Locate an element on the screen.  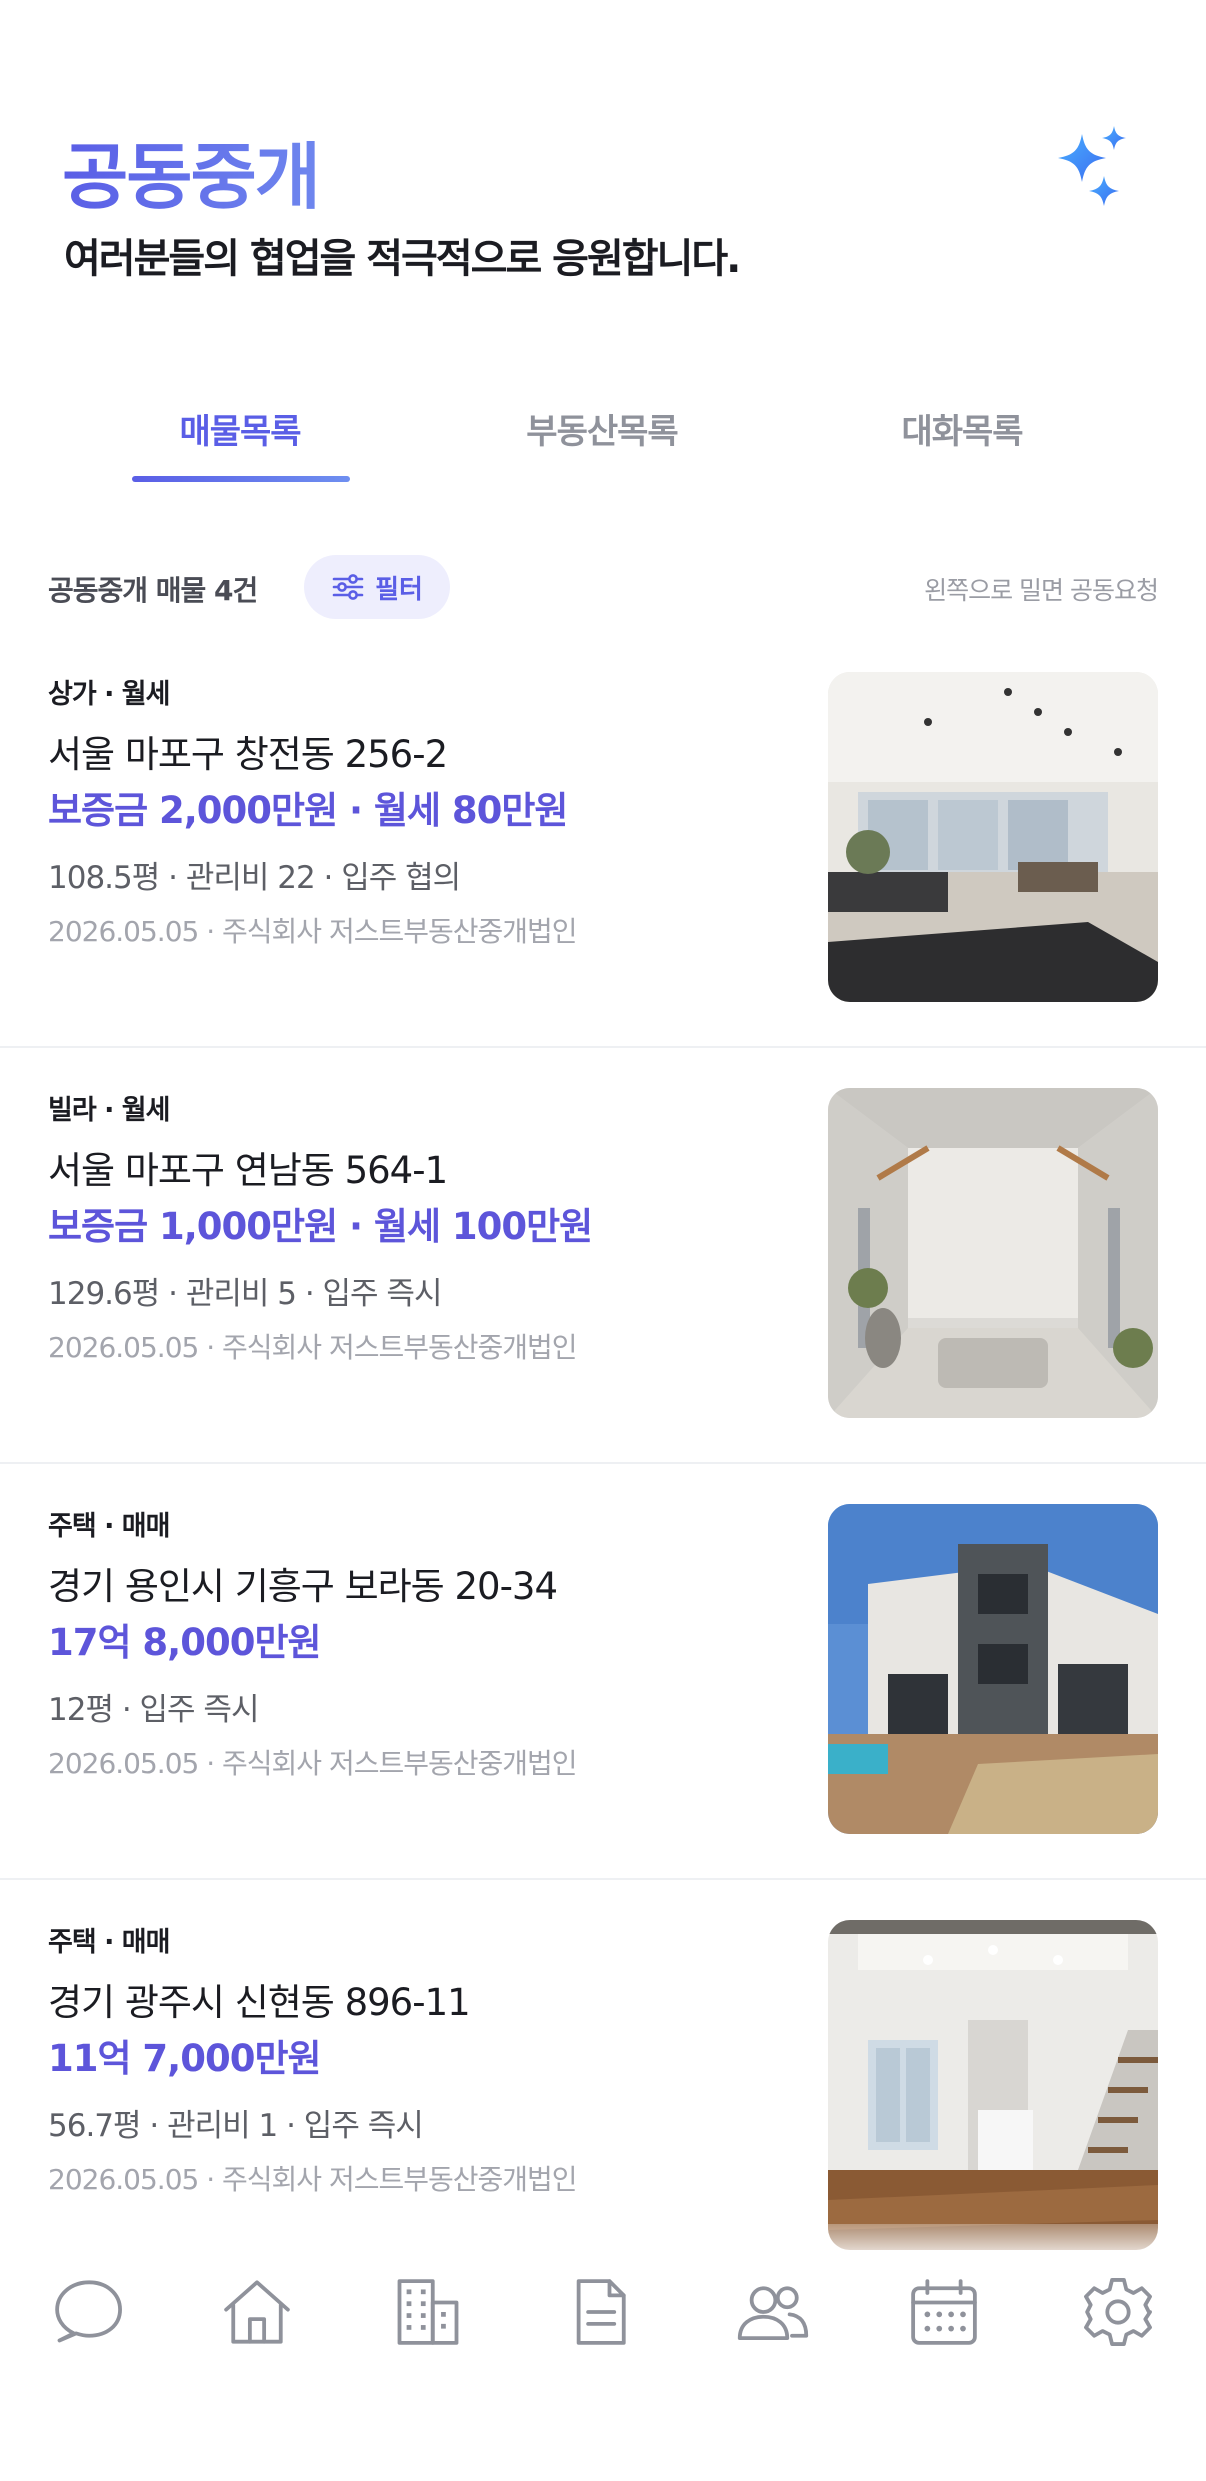
sparkle-icon is located at coordinates (1092, 169).